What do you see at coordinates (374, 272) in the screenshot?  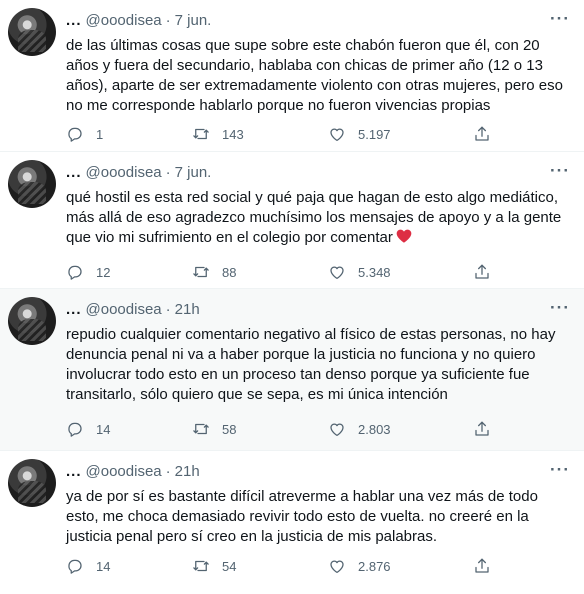 I see `like-count: 5.348` at bounding box center [374, 272].